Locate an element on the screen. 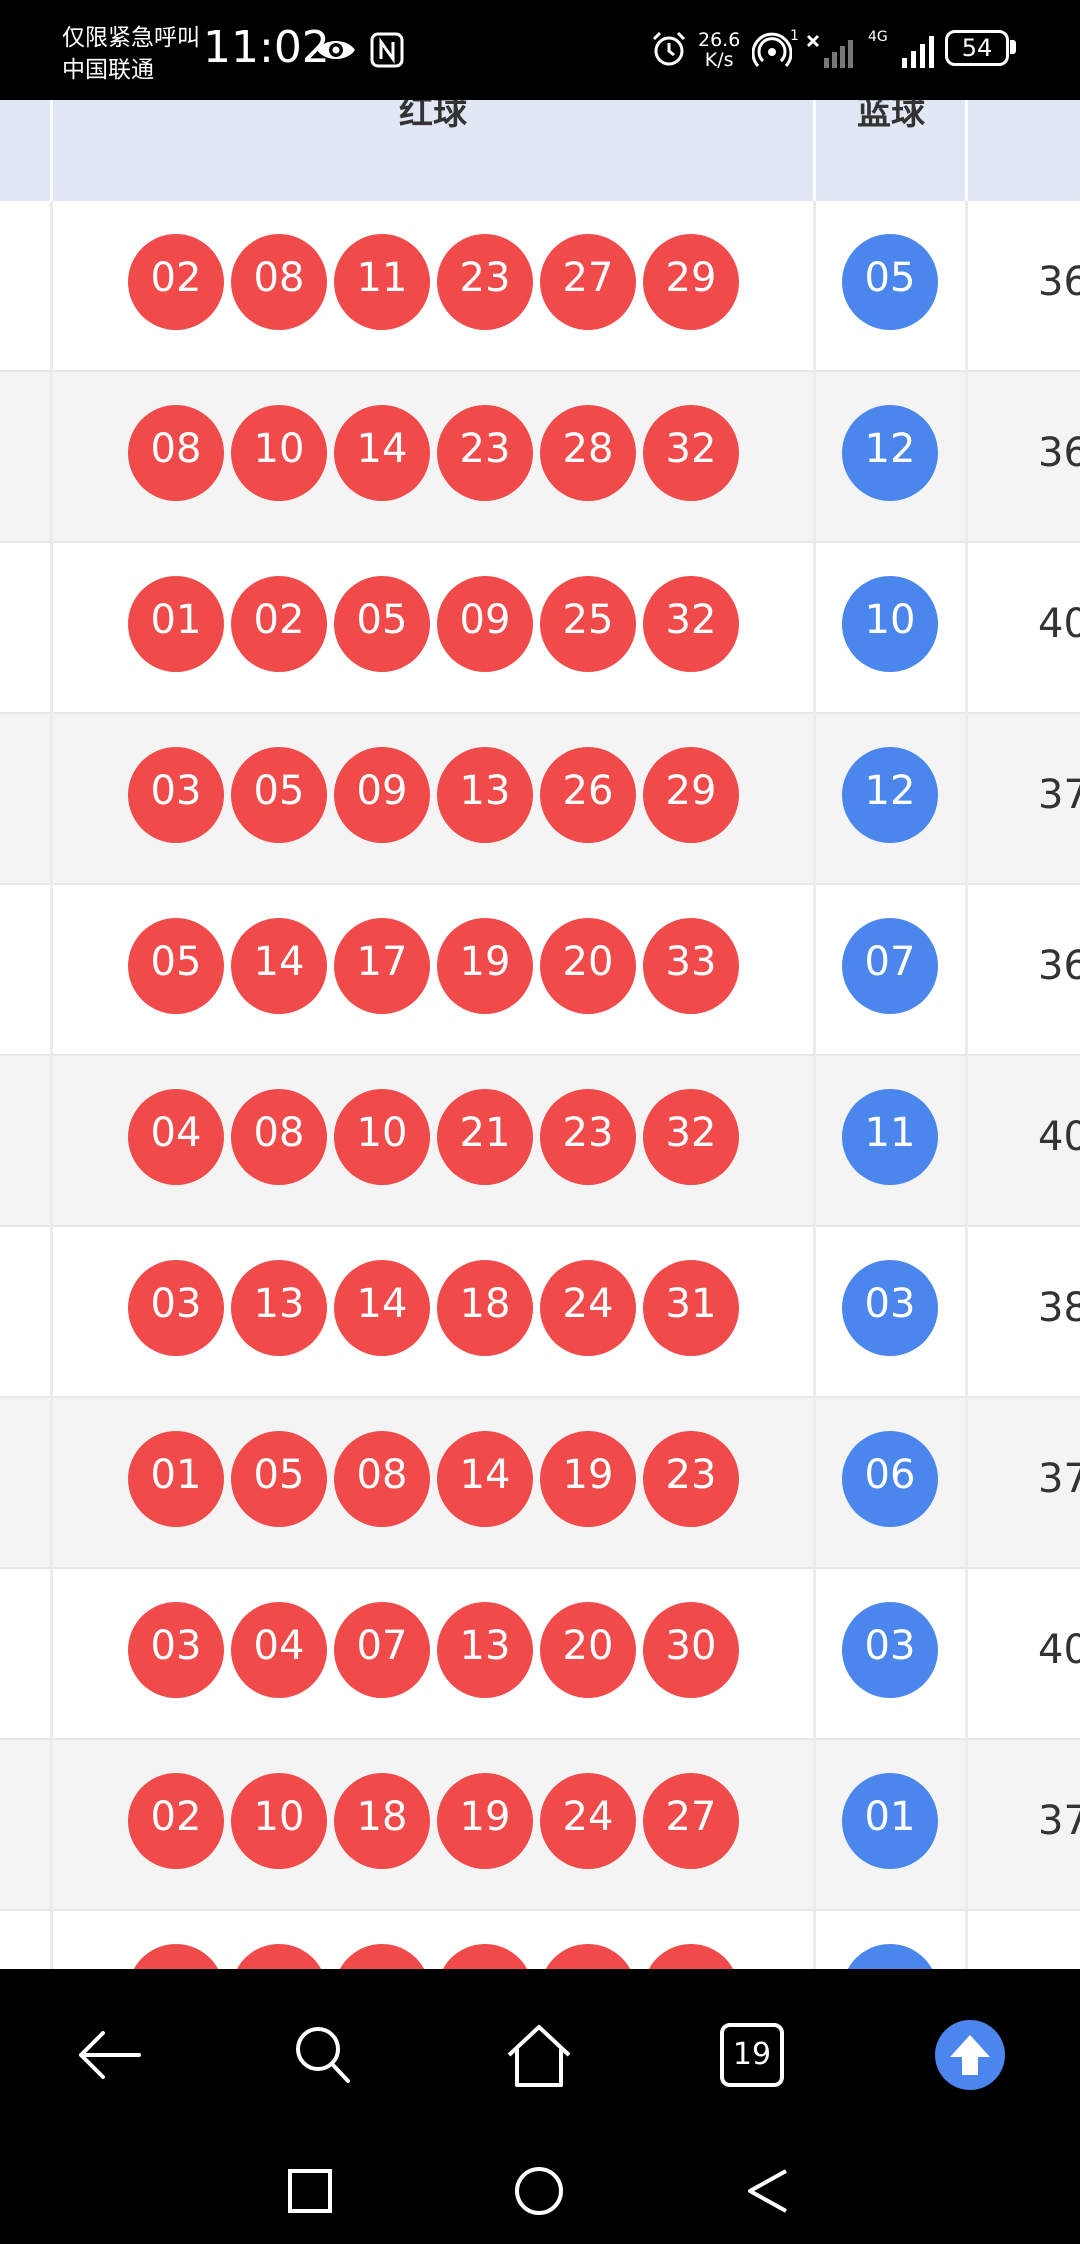 This screenshot has width=1080, height=2244. emergency-calls-only-label: 仅限紧急呼叫 is located at coordinates (131, 38).